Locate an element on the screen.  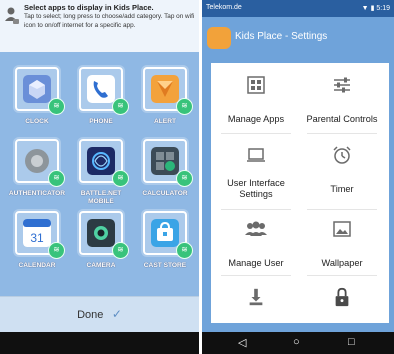
alarm-clock-icon is located at coordinates (342, 155).